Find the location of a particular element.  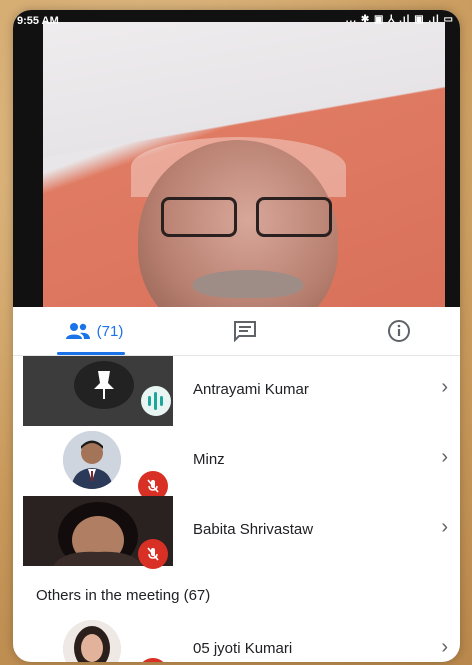

tab-chat is located at coordinates (245, 331).